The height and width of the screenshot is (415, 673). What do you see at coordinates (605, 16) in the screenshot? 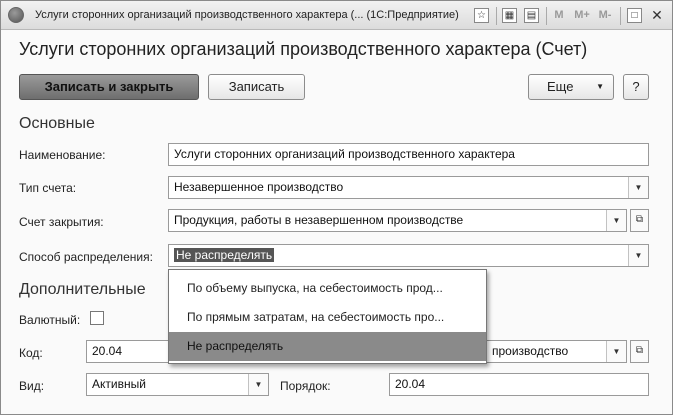
I see `memory-minus-button: M-` at bounding box center [605, 16].